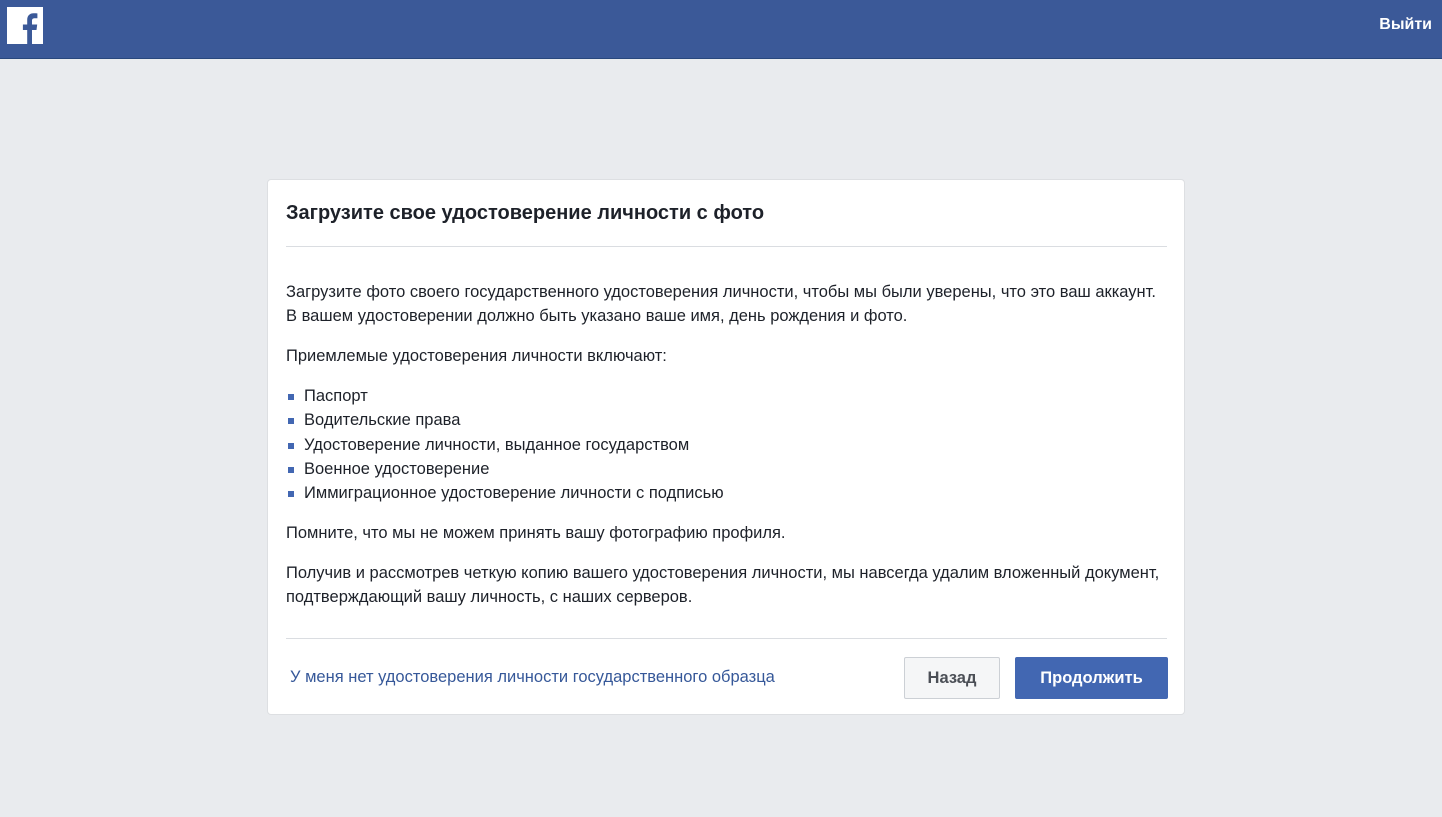 Image resolution: width=1442 pixels, height=817 pixels. What do you see at coordinates (25, 25) in the screenshot?
I see `facebook-f-icon` at bounding box center [25, 25].